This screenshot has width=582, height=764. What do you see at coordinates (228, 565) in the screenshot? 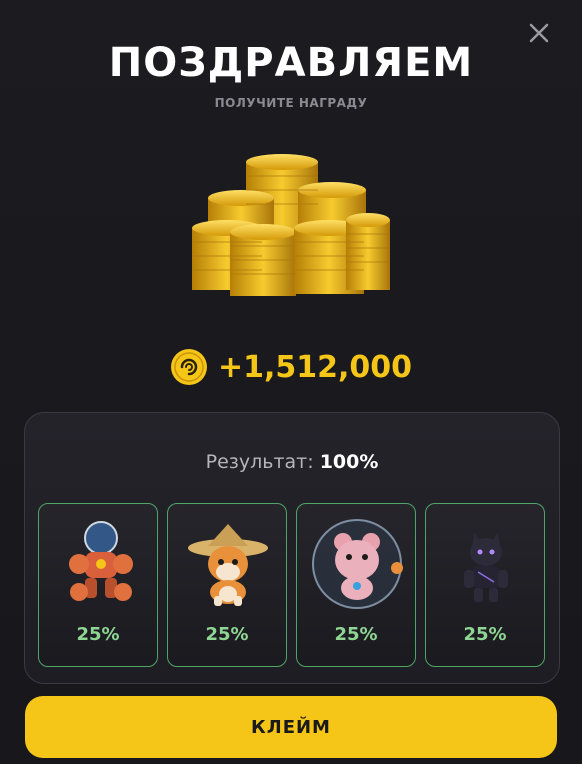
I see `shiba-character-image` at bounding box center [228, 565].